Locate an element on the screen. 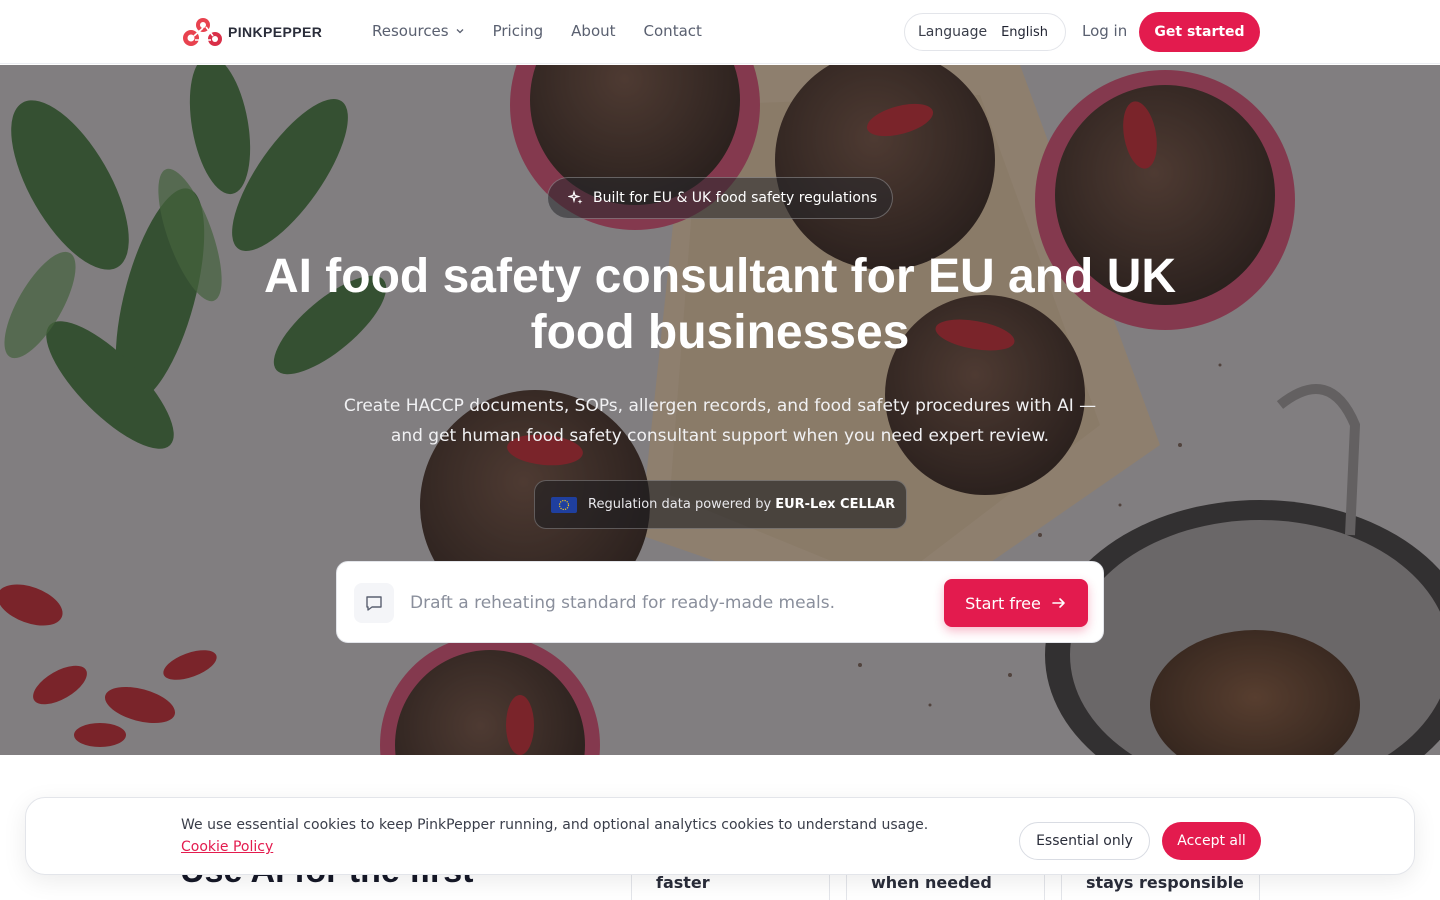 The image size is (1440, 900). brand-logo: PINKPEPPER is located at coordinates (252, 32).